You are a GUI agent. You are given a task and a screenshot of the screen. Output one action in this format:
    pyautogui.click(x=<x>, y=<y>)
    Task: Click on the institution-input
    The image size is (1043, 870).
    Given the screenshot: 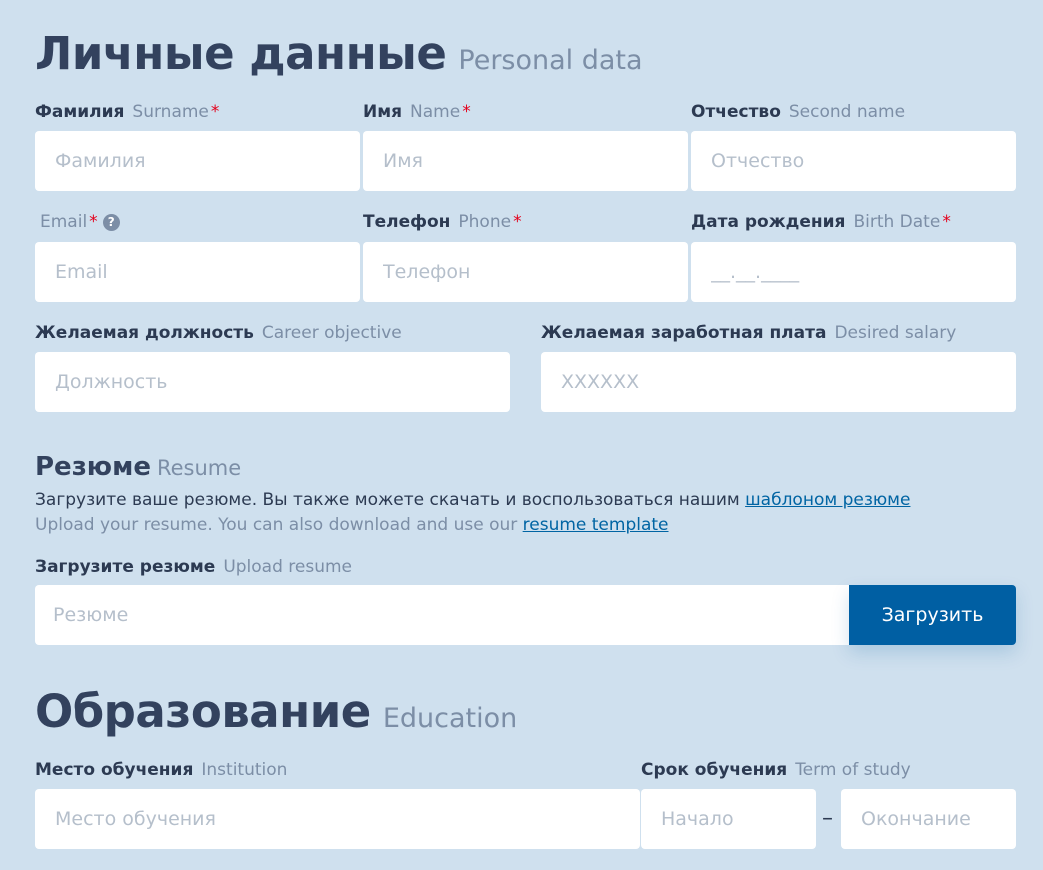 What is the action you would take?
    pyautogui.click(x=337, y=819)
    